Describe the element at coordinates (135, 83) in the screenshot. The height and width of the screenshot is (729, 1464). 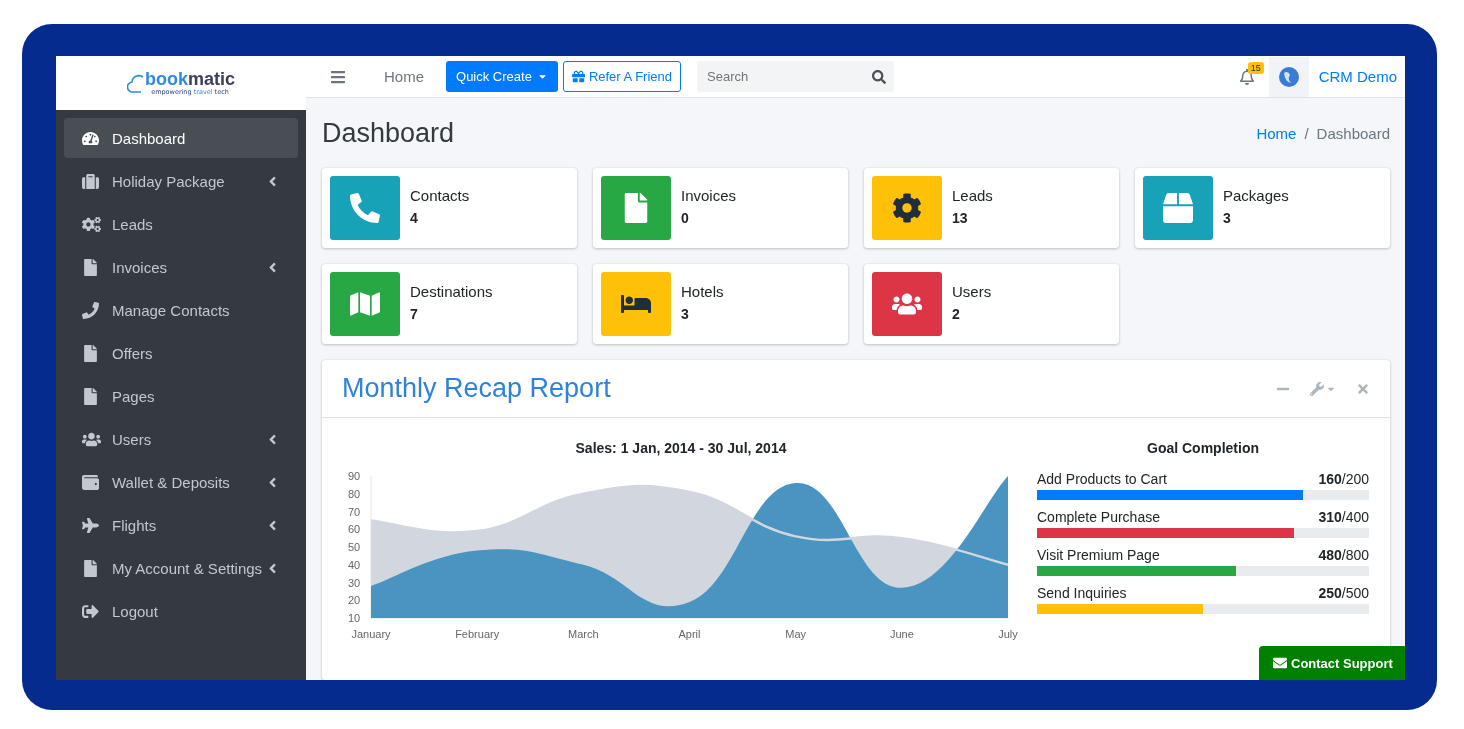
I see `cloud-icon` at that location.